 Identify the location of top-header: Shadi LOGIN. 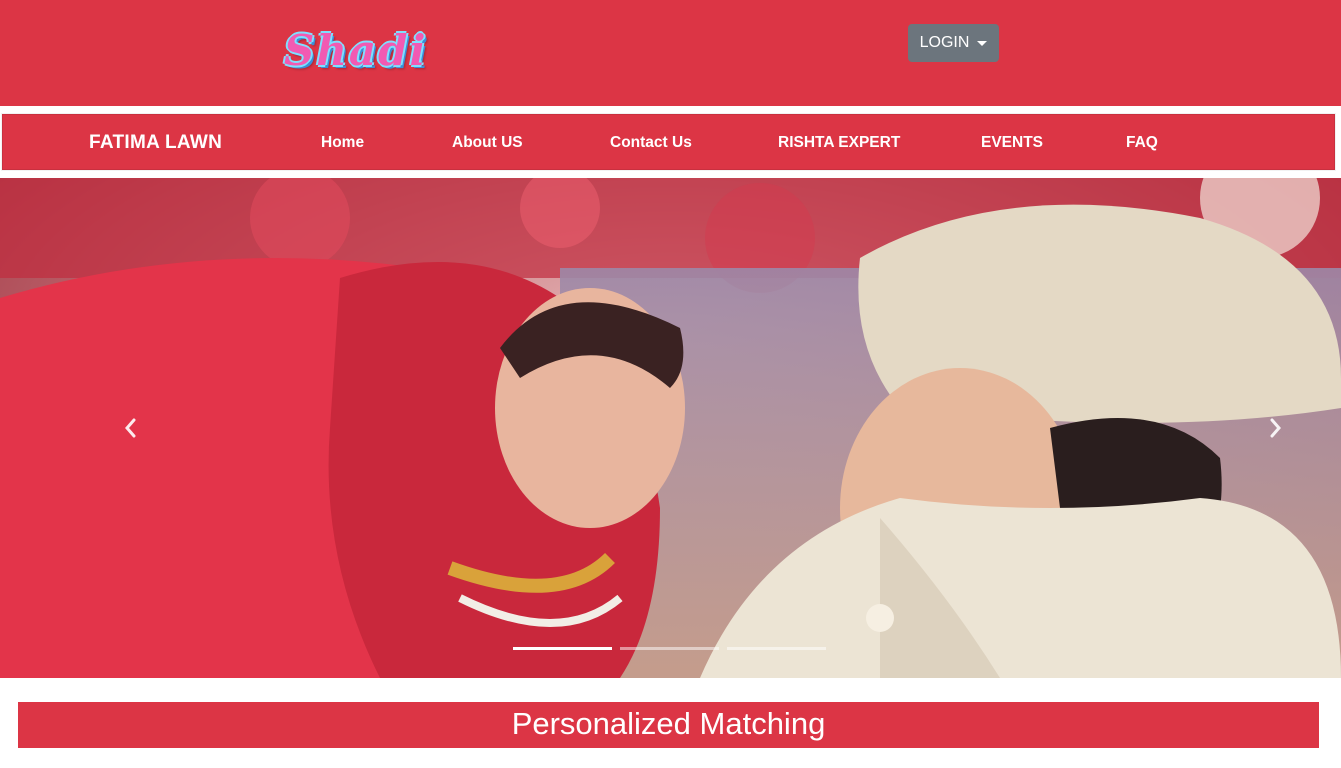
(670, 53).